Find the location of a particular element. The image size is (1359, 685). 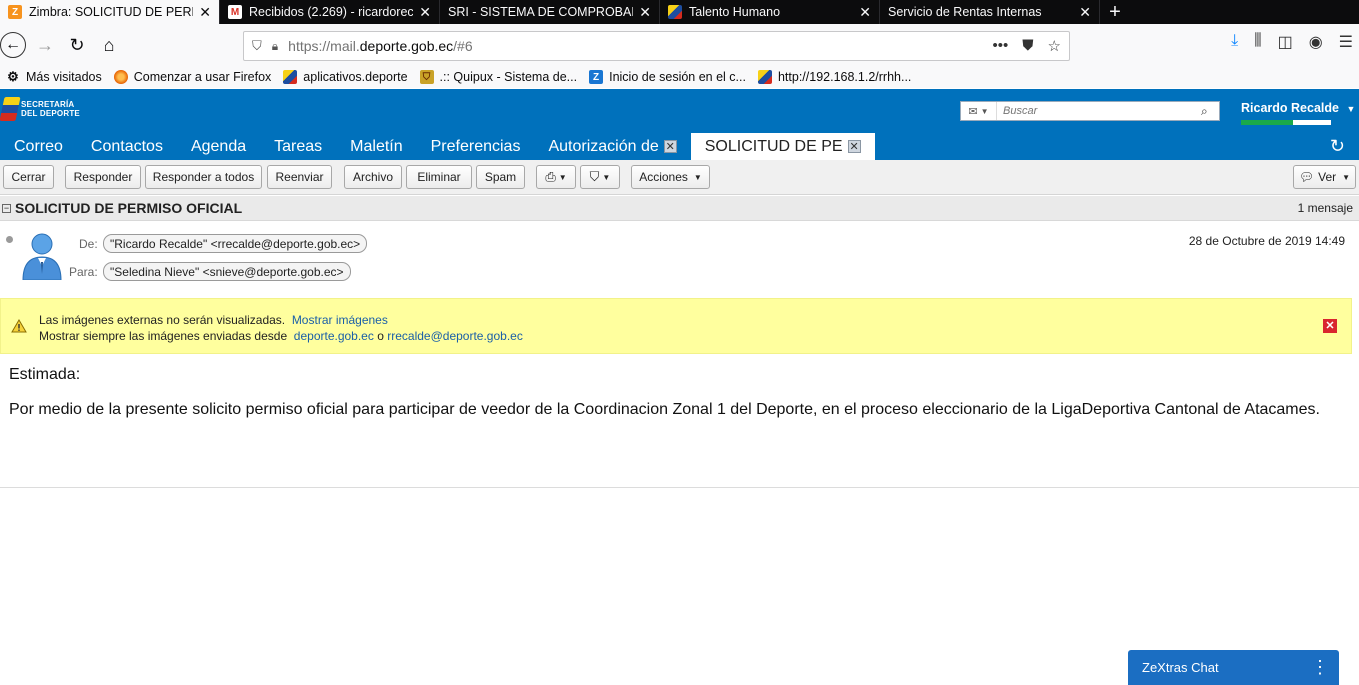

firefox-icon is located at coordinates (120, 77).